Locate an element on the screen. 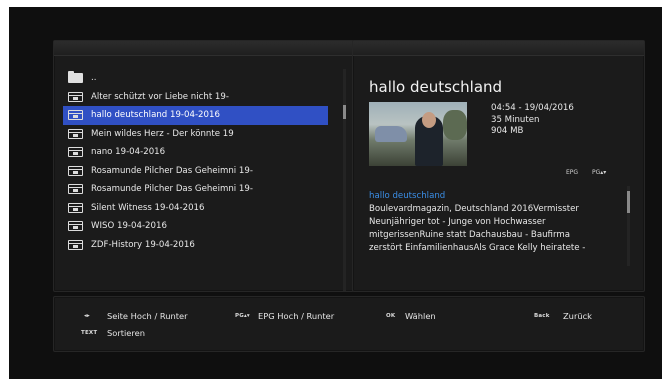 This screenshot has height=384, width=671. left-right-key-icon: ◂▸ is located at coordinates (87, 316).